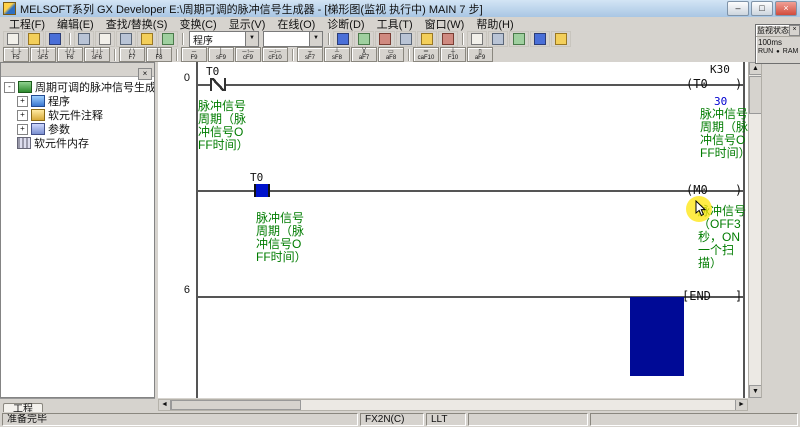 The image size is (800, 427). What do you see at coordinates (97, 54) in the screenshot?
I see `parallel-closed-contact-button: ┤↓├ sF6` at bounding box center [97, 54].